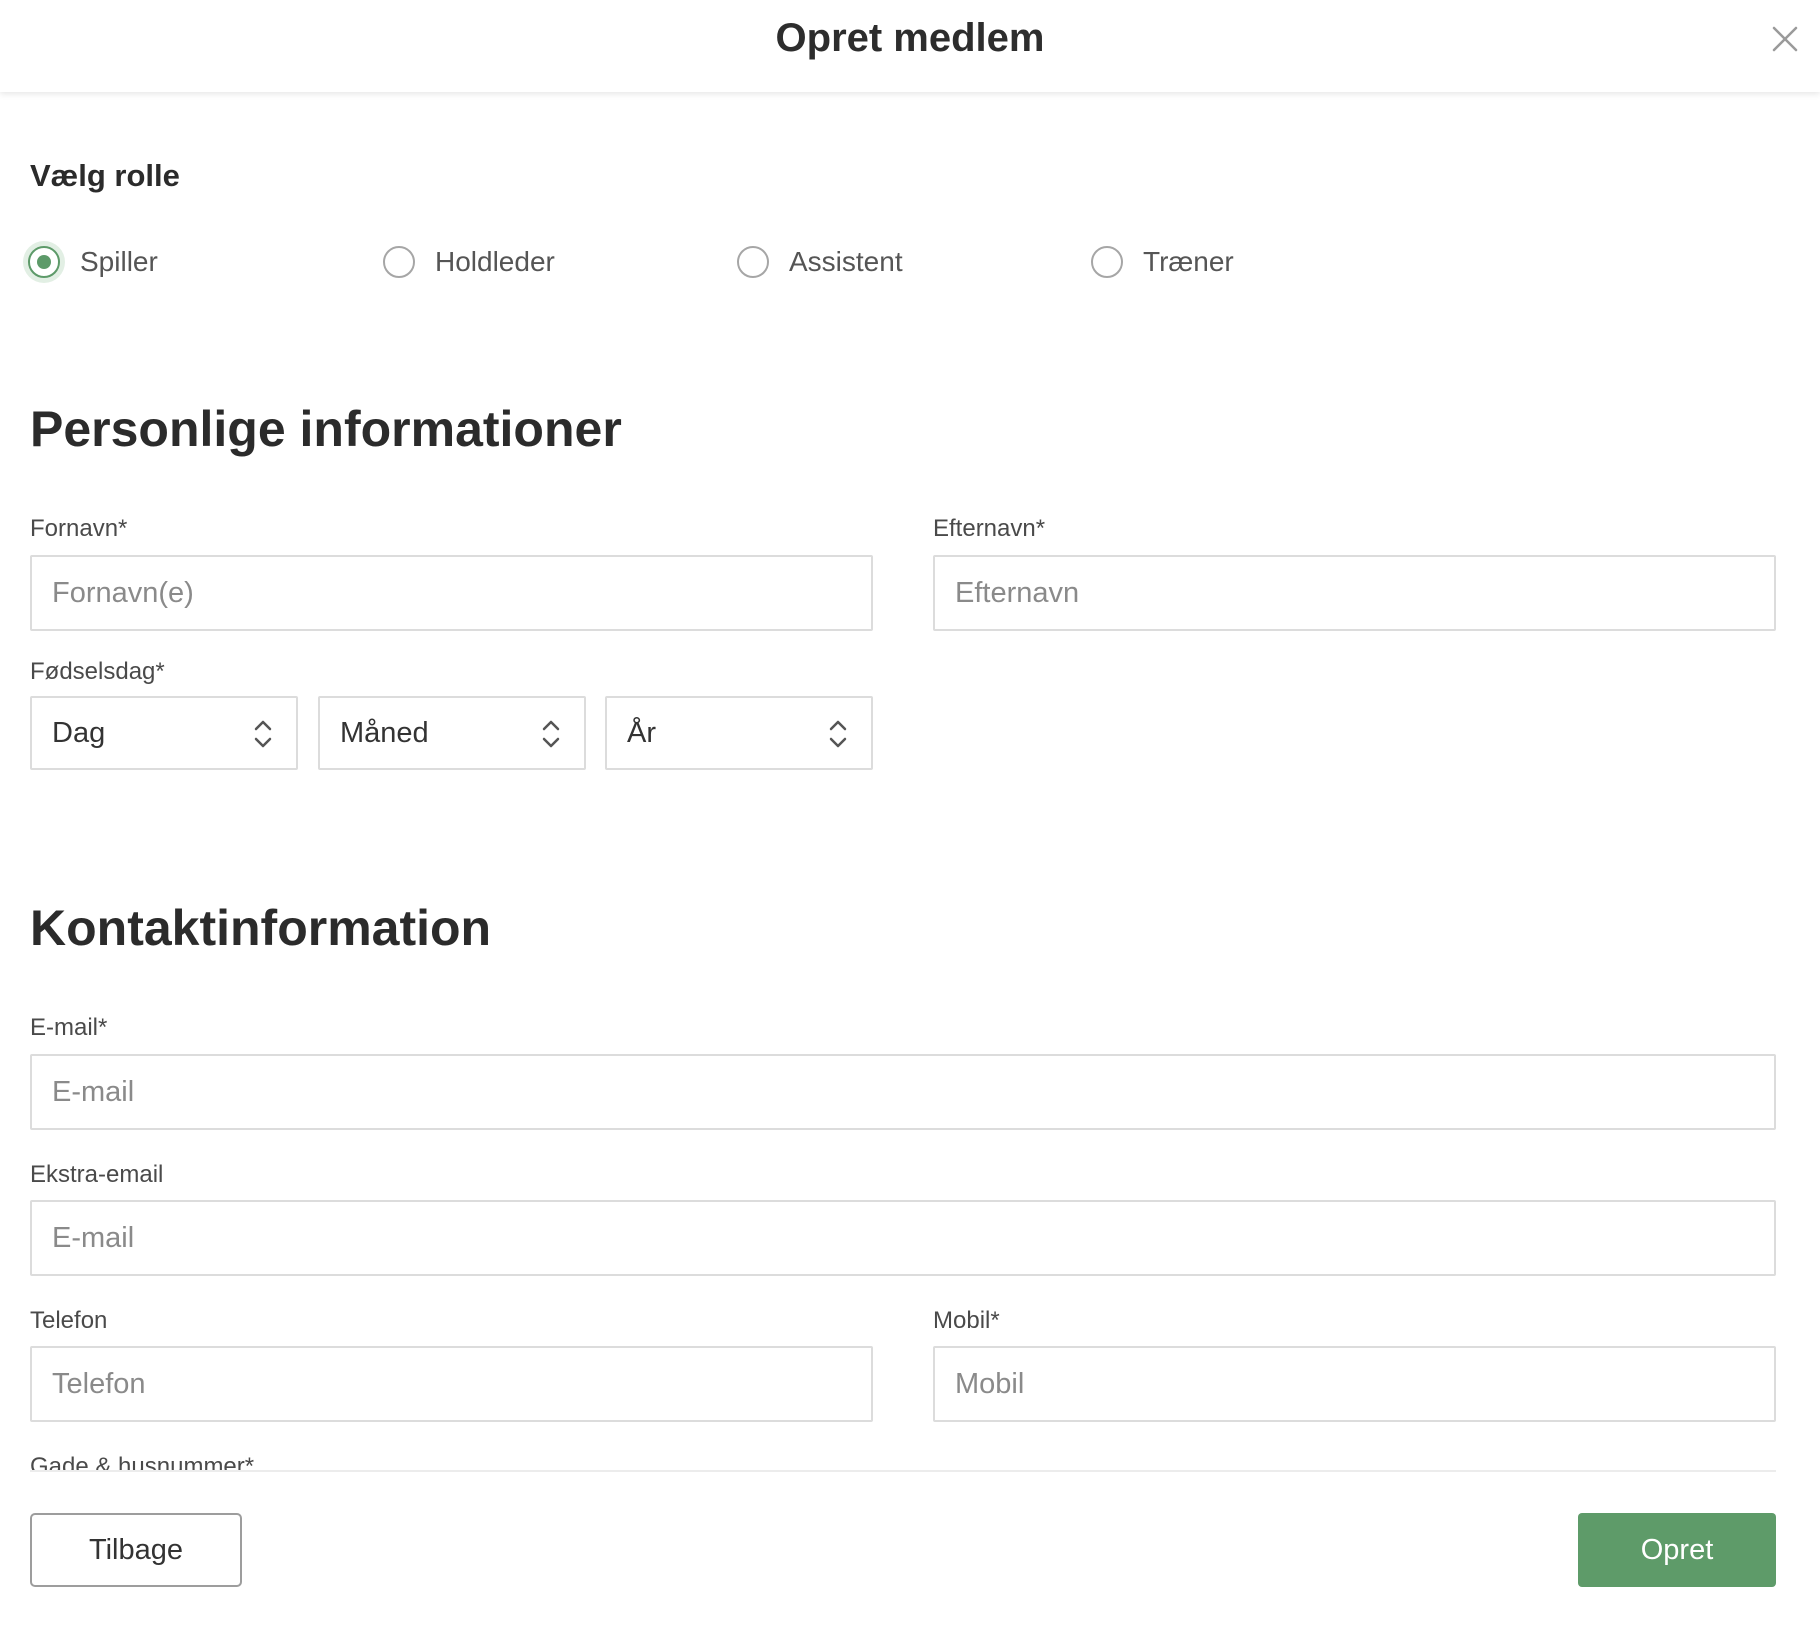 The image size is (1820, 1626). Describe the element at coordinates (903, 1238) in the screenshot. I see `extra-email-input` at that location.